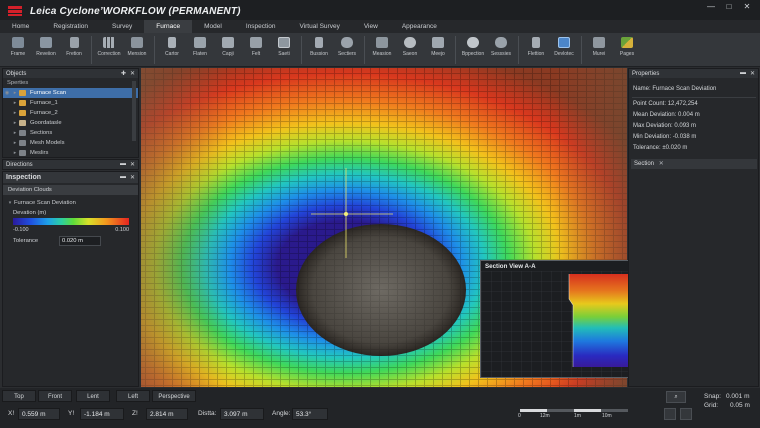 This screenshot has height=428, width=760. Describe the element at coordinates (70, 93) in the screenshot. I see `tree-item-furnace-scan: ◉ ▸ Furnace Scan` at that location.